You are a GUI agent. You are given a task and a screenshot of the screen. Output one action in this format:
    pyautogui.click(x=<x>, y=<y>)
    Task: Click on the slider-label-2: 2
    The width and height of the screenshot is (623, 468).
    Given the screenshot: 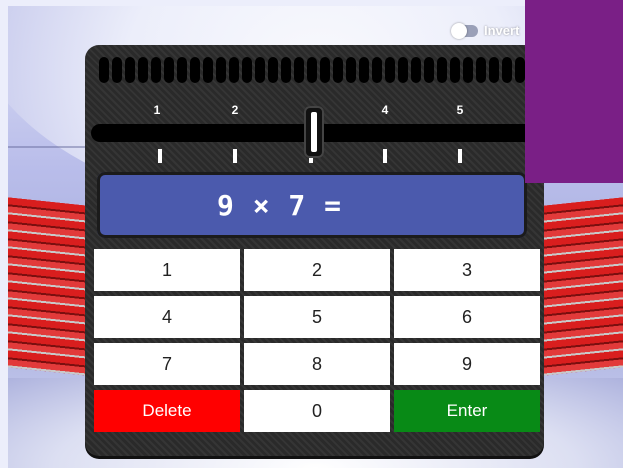 What is the action you would take?
    pyautogui.click(x=235, y=110)
    